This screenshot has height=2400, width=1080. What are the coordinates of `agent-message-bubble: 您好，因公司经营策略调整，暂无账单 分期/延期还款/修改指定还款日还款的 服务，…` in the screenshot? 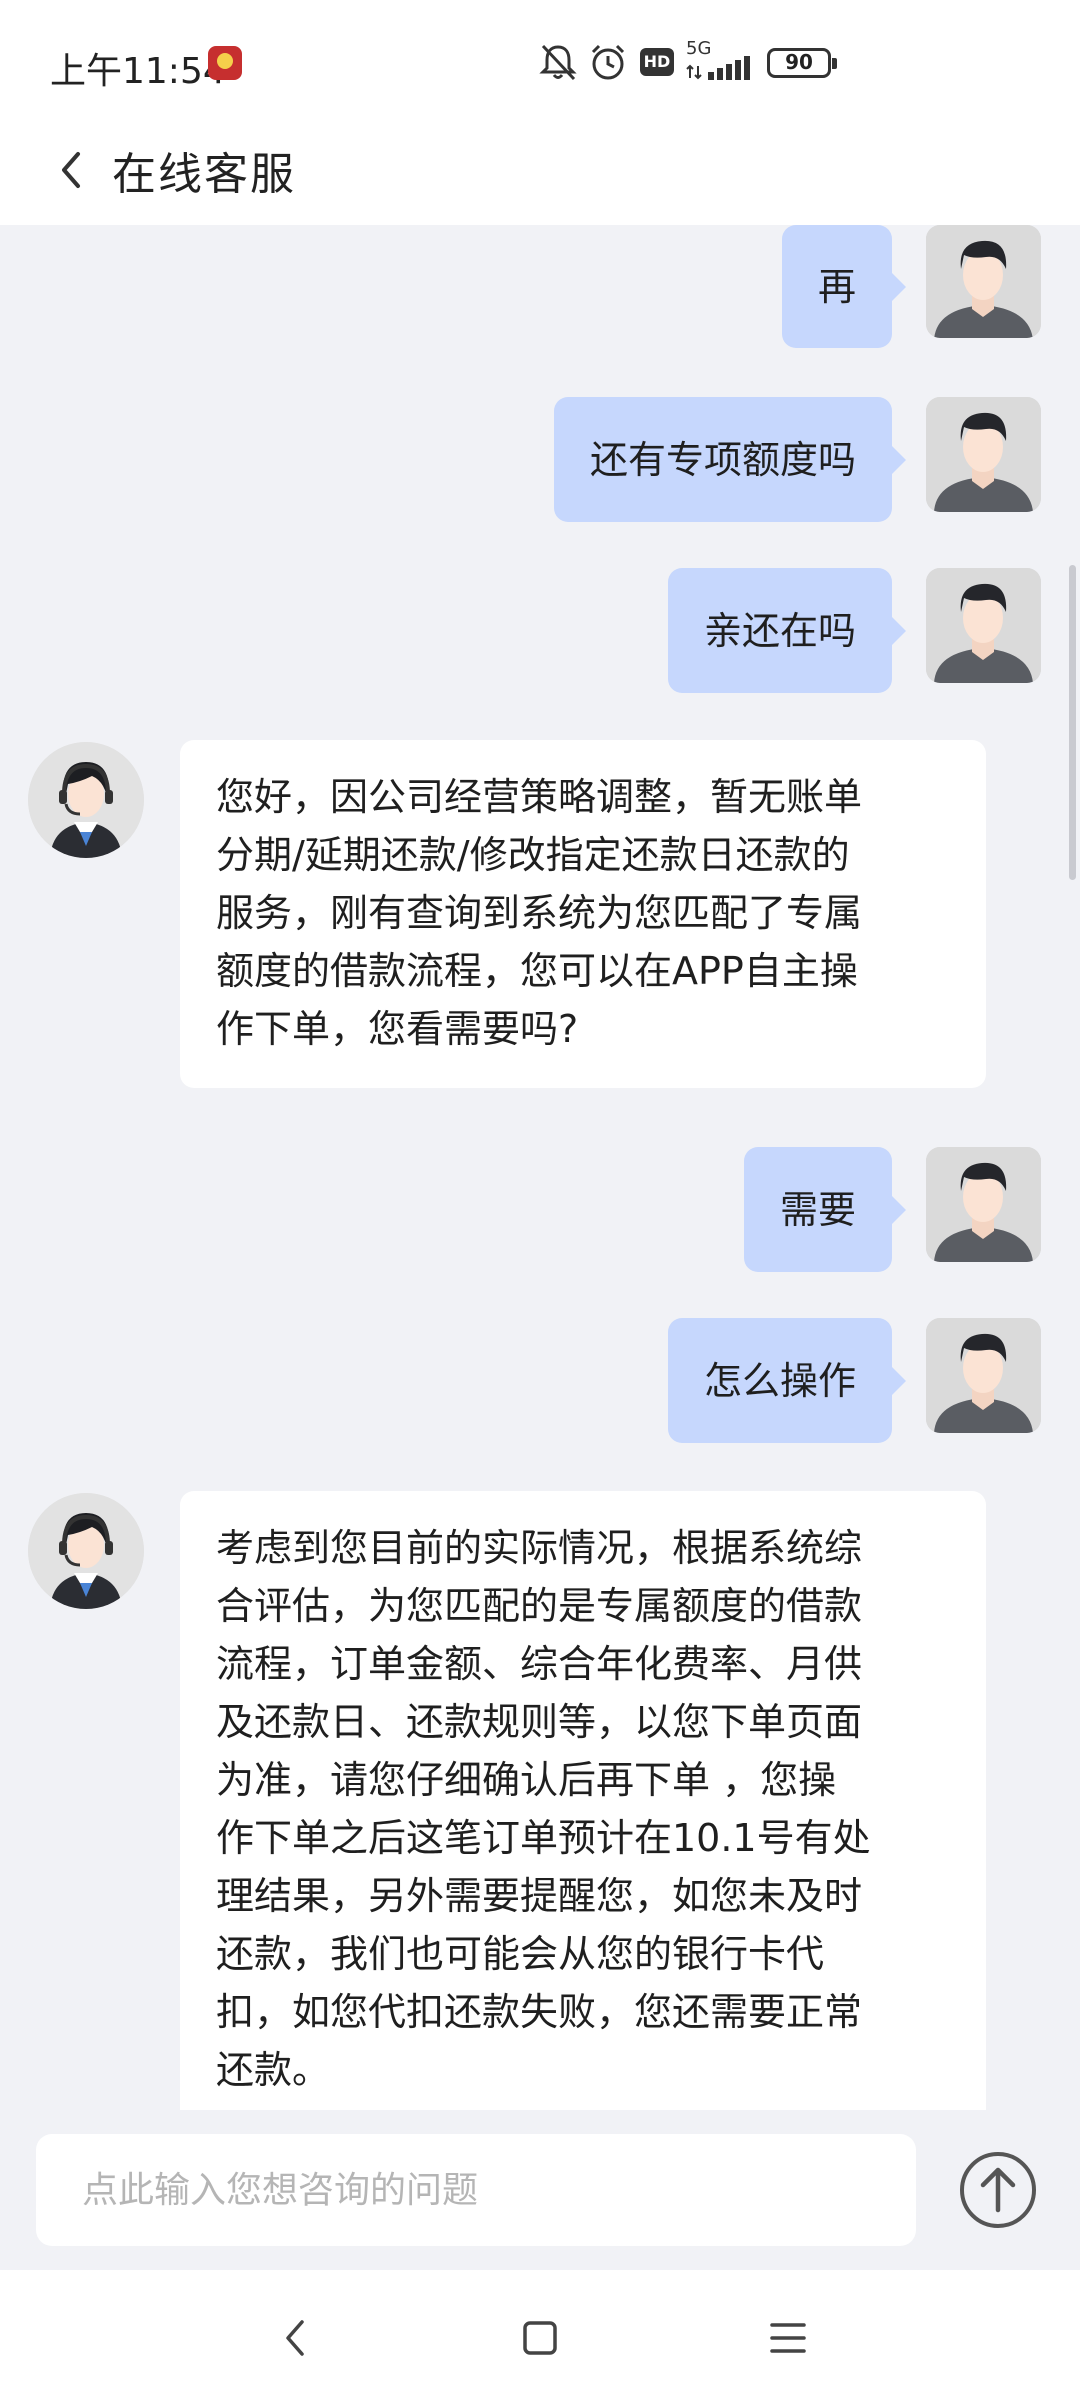 It's located at (583, 914).